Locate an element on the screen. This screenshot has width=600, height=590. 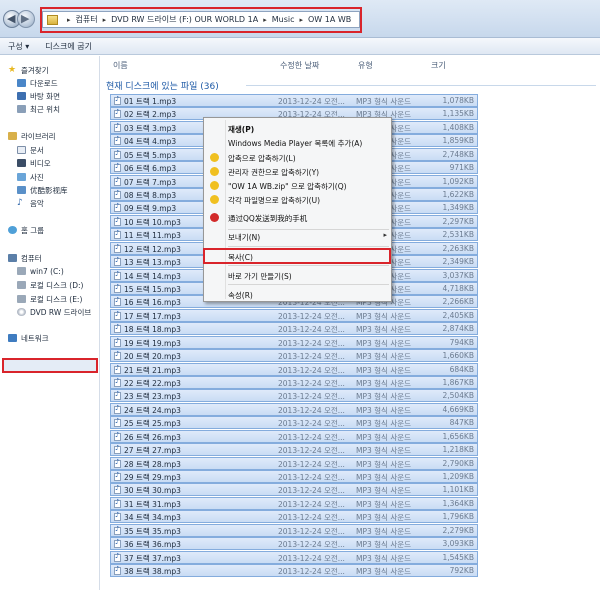
sidebar-label: DVD RW 드라이브 is located at coordinates (61, 312).